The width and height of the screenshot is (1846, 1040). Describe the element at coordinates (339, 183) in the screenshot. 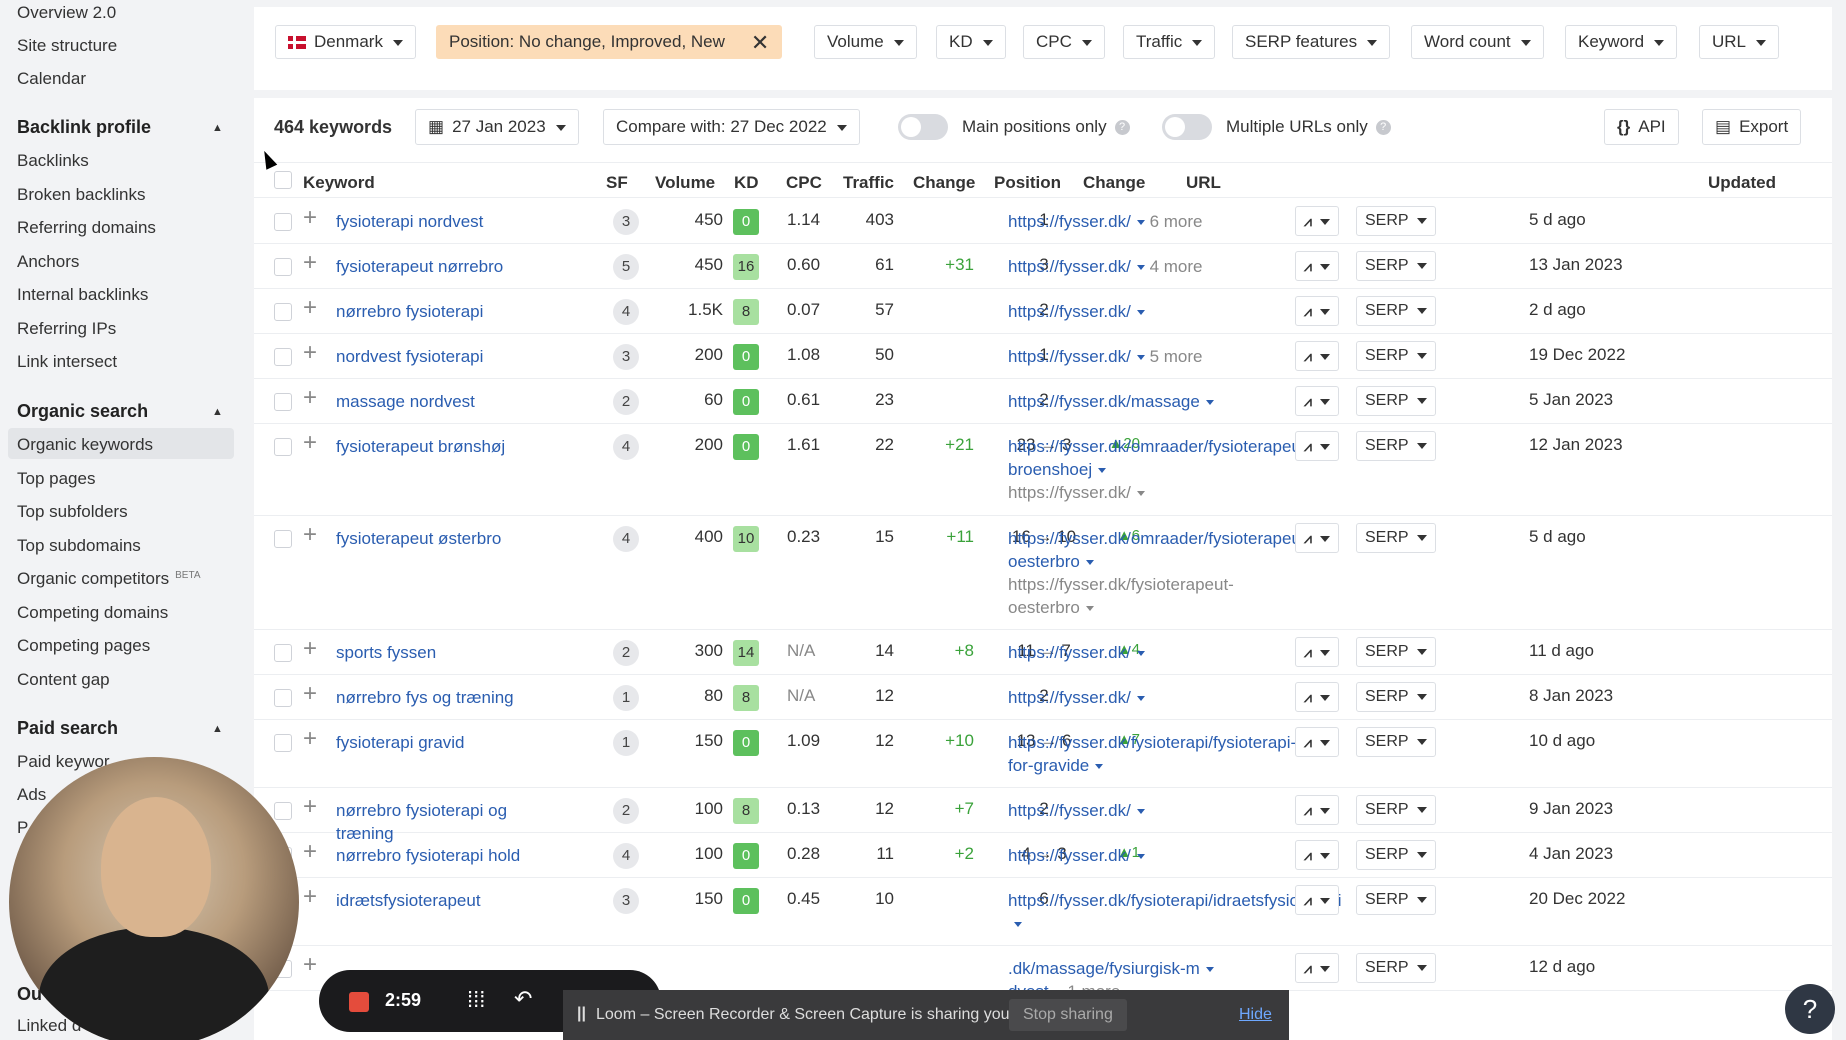

I see `header-keyword: Keyword` at that location.